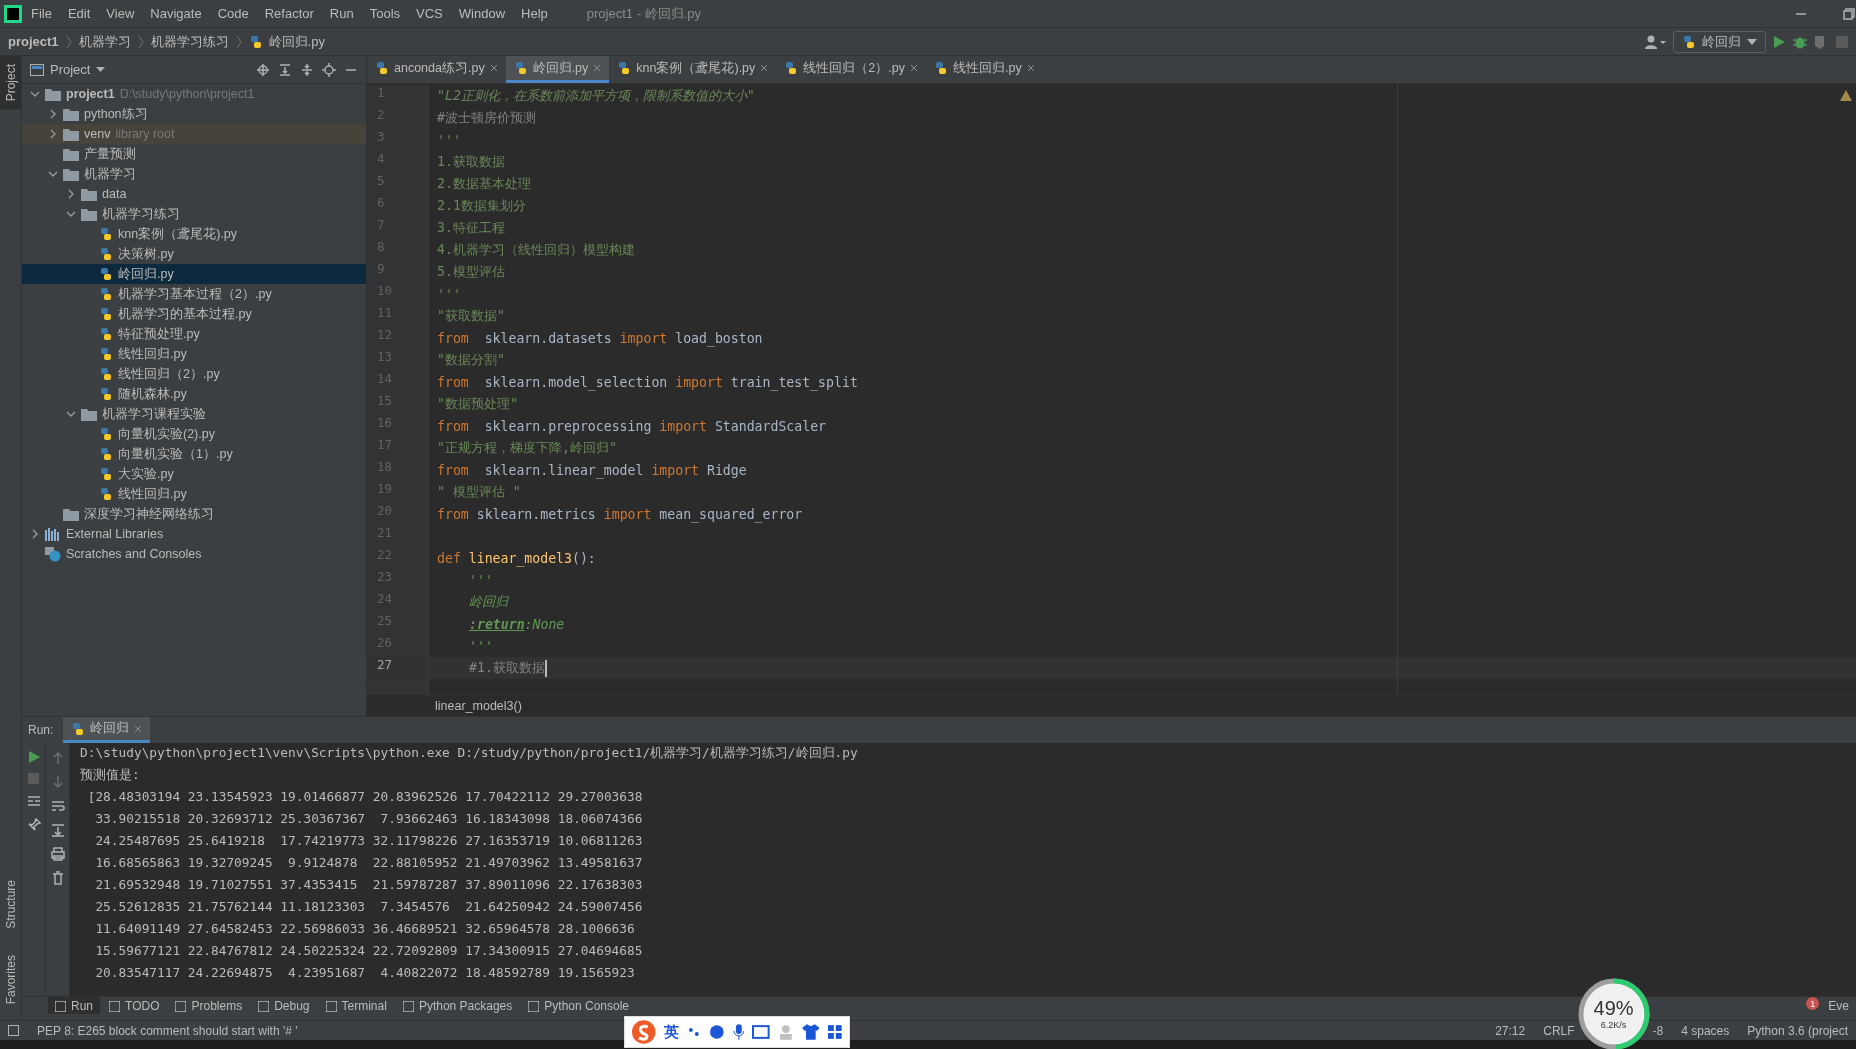 This screenshot has width=1856, height=1049. What do you see at coordinates (289, 13) in the screenshot?
I see `menu-item: Refactor` at bounding box center [289, 13].